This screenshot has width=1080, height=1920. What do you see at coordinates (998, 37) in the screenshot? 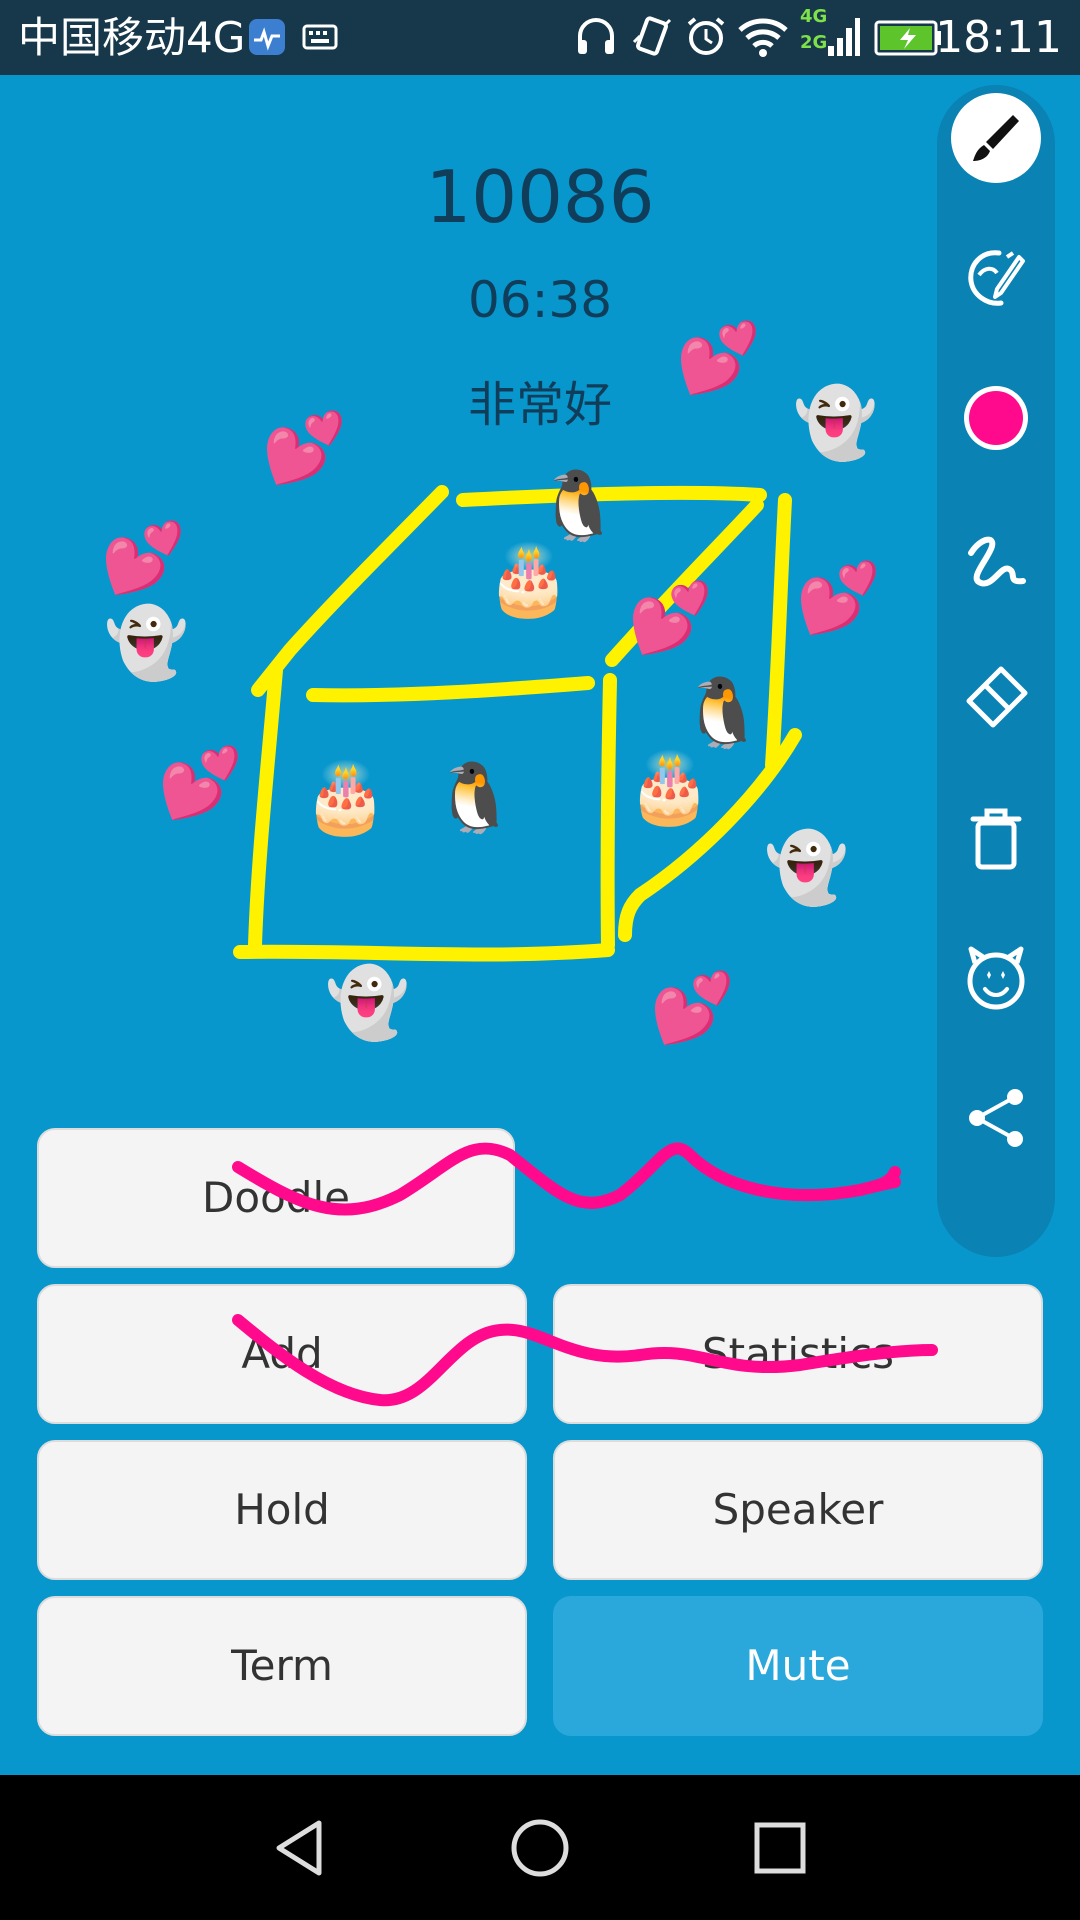
I see `clock: 18:11` at bounding box center [998, 37].